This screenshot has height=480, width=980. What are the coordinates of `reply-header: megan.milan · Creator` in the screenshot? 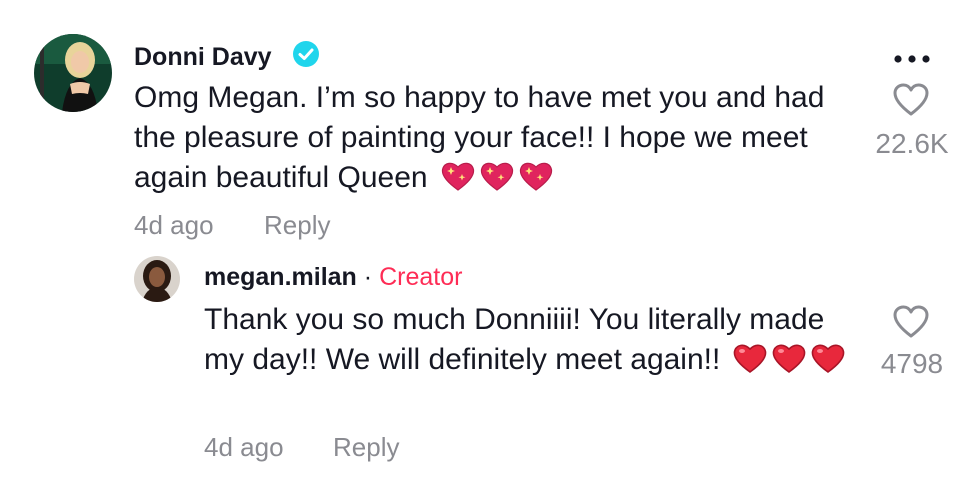 It's located at (333, 277).